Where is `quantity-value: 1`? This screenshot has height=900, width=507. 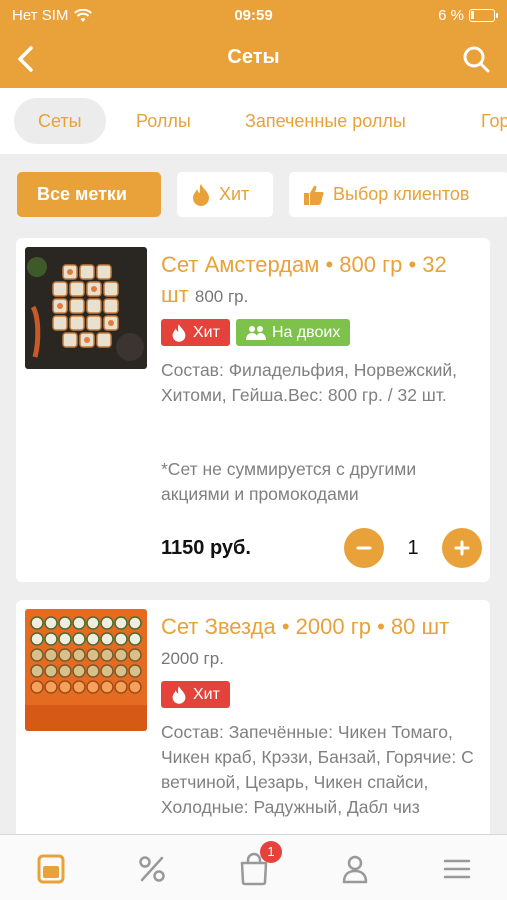
quantity-value: 1 is located at coordinates (413, 547).